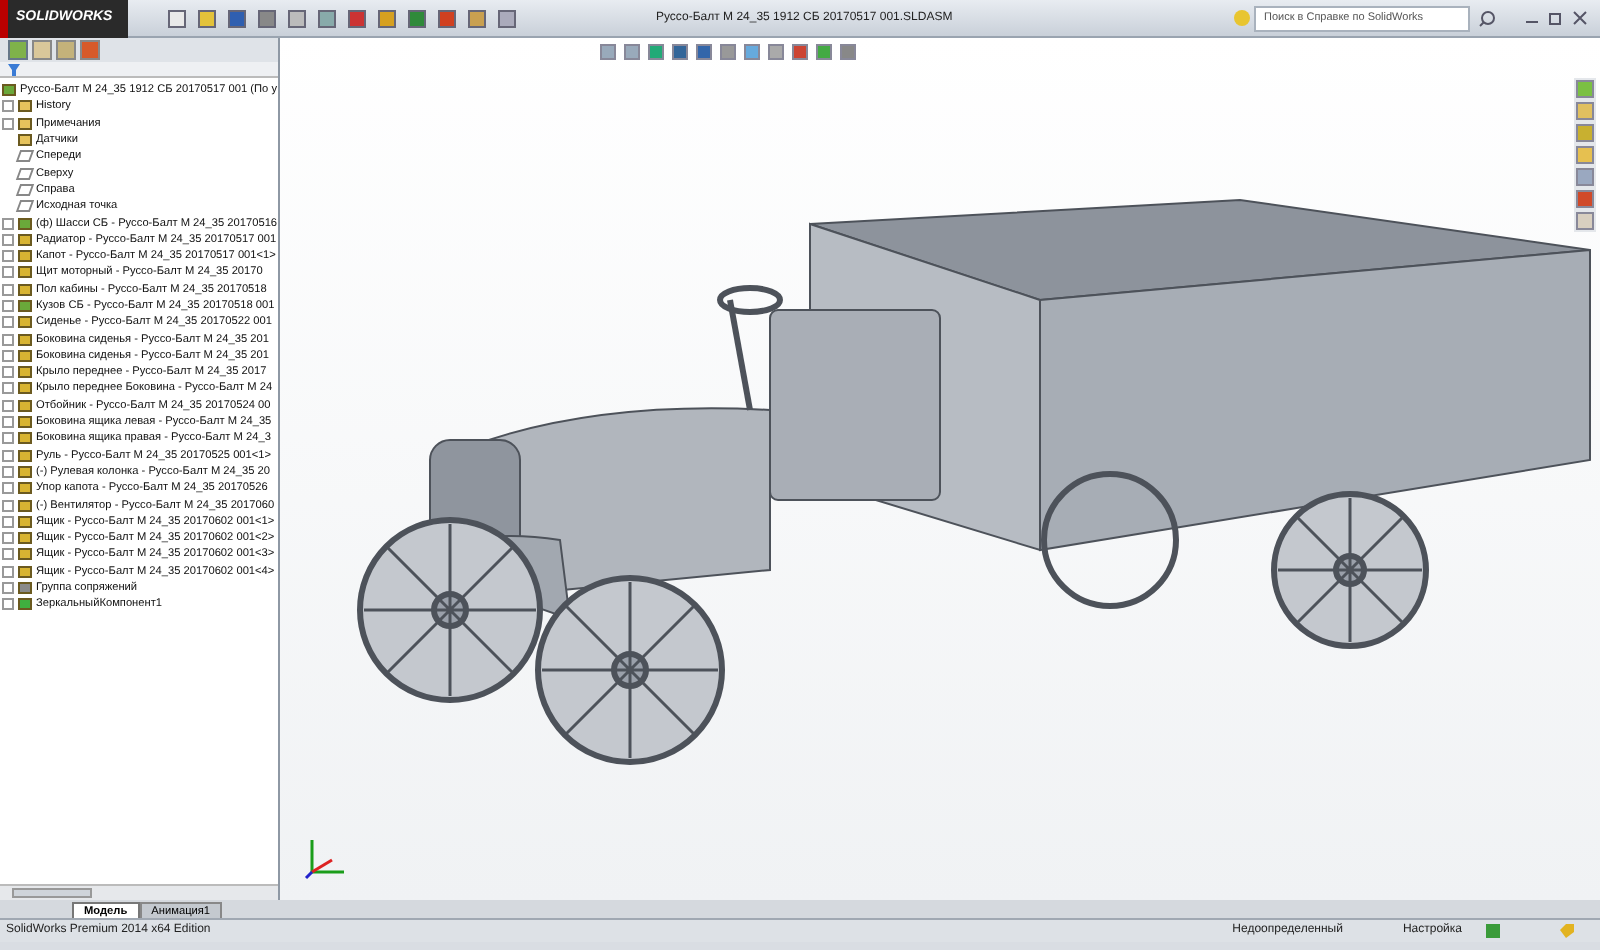 This screenshot has height=950, width=1600. Describe the element at coordinates (1242, 18) in the screenshot. I see `help-icon` at that location.